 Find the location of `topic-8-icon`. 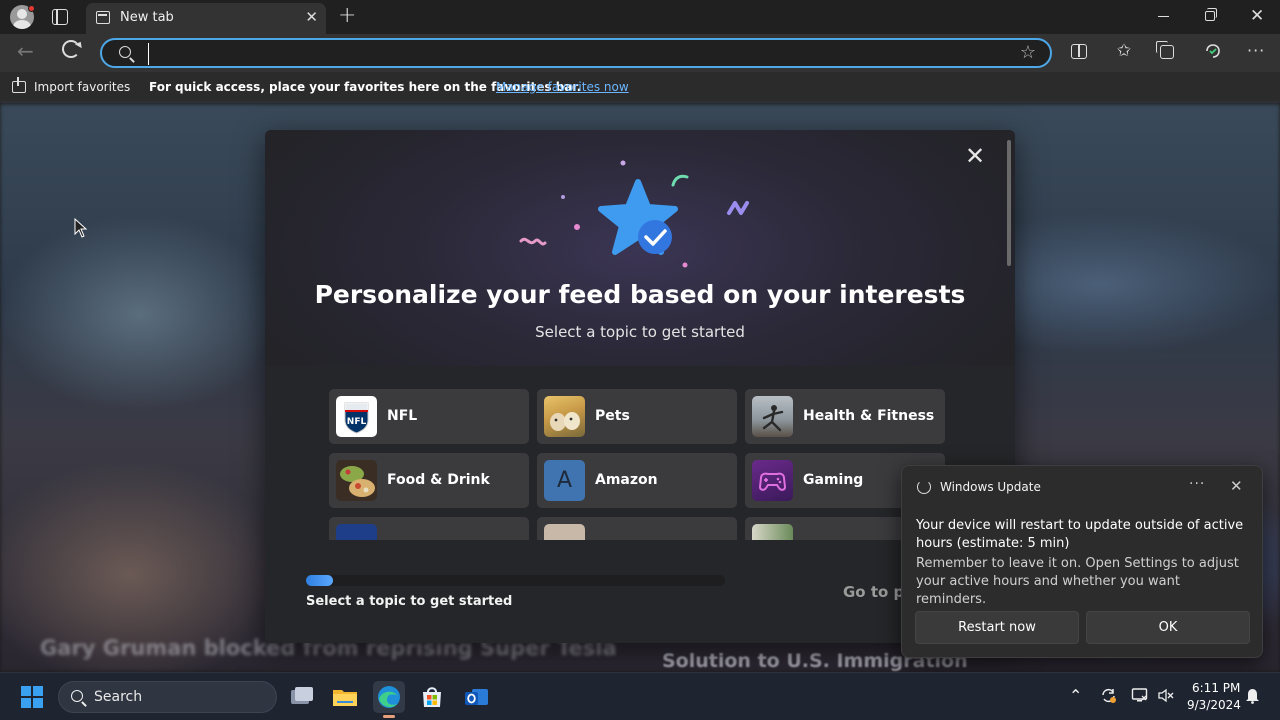

topic-8-icon is located at coordinates (564, 532).